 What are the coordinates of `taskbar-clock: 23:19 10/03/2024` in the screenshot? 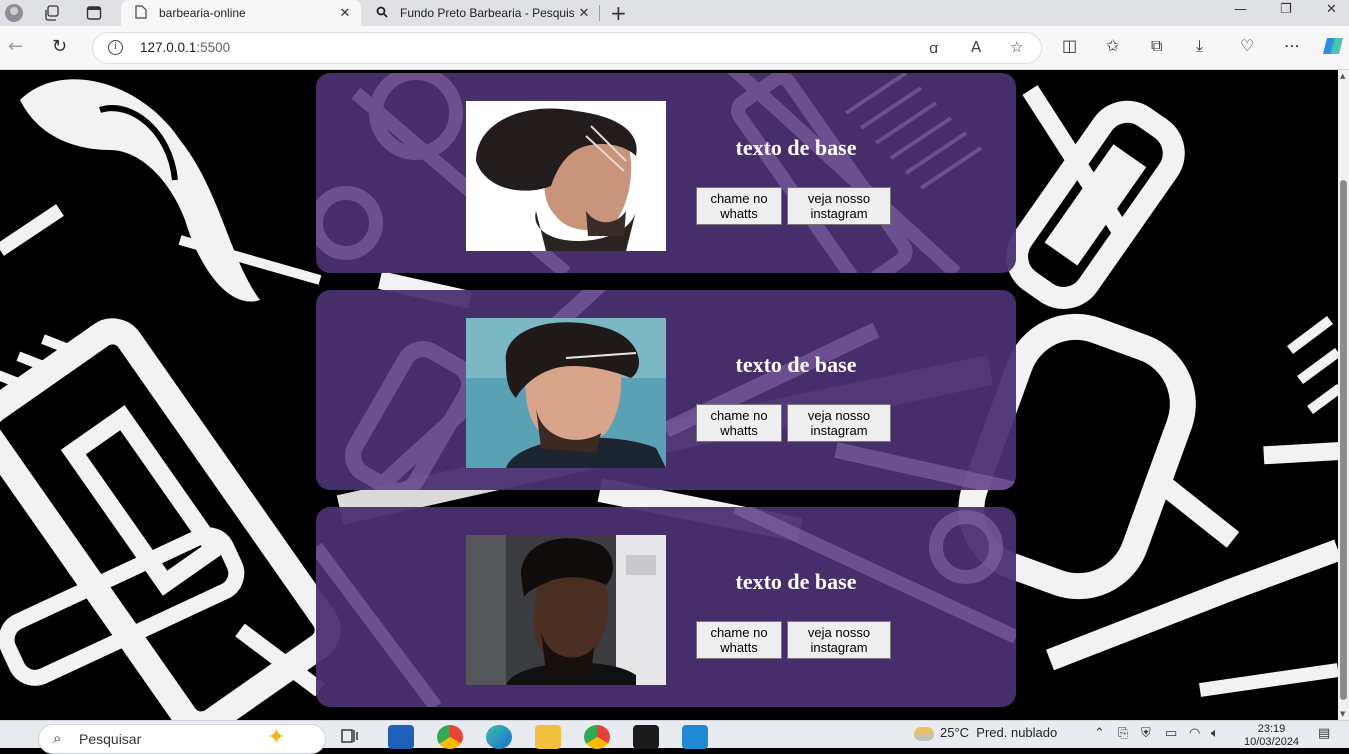 It's located at (1271, 736).